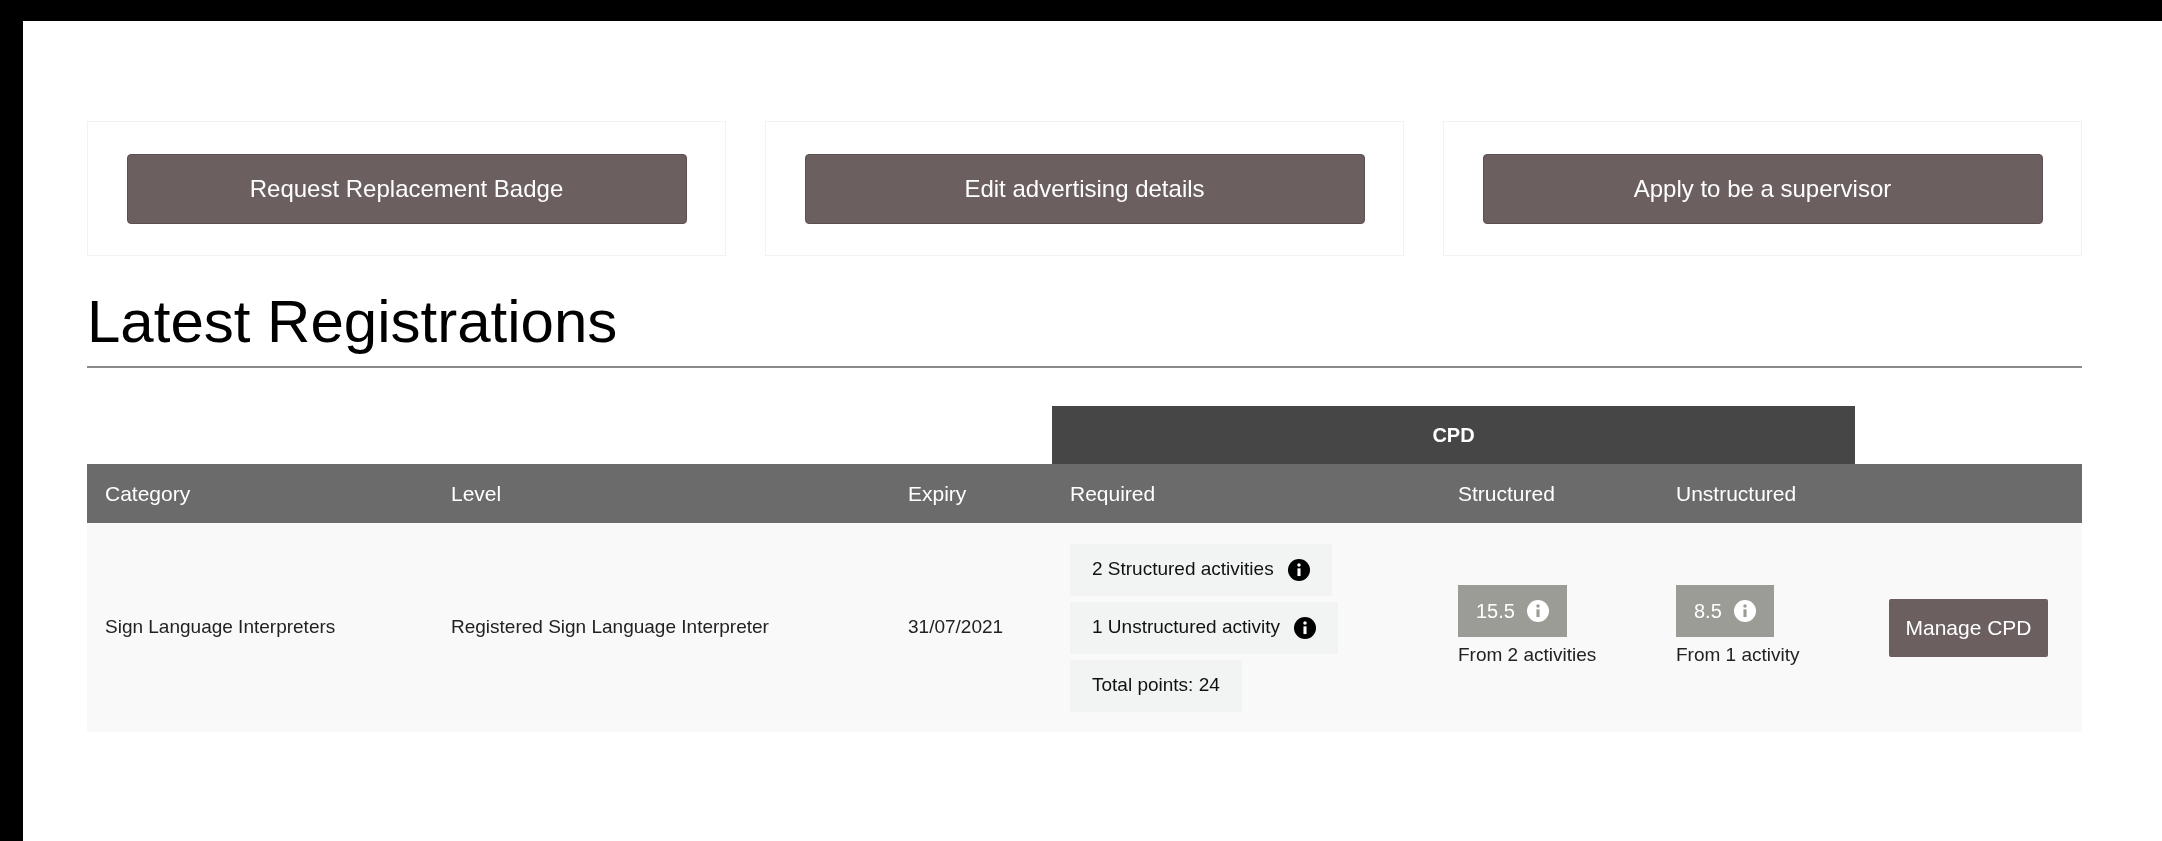 Image resolution: width=2162 pixels, height=841 pixels. What do you see at coordinates (1506, 493) in the screenshot?
I see `column-header: Structured` at bounding box center [1506, 493].